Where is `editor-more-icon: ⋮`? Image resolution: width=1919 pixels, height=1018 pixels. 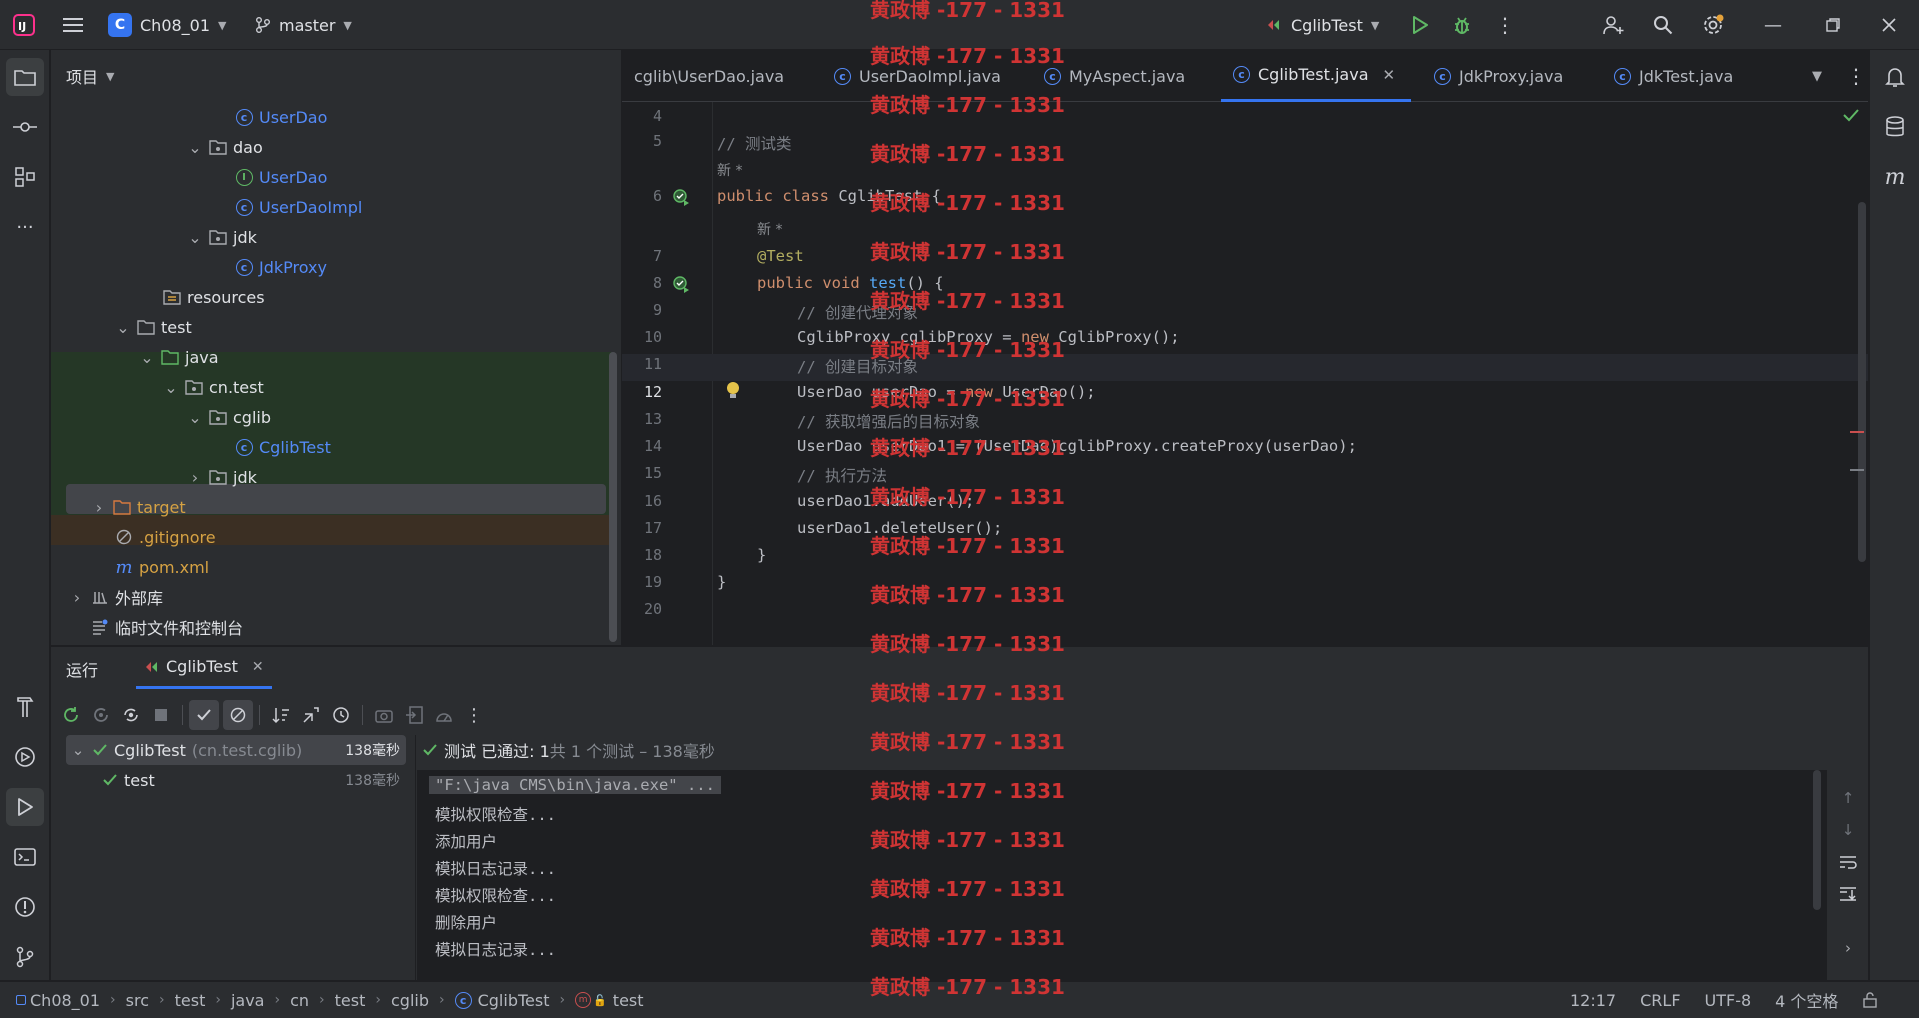
editor-more-icon: ⋮ is located at coordinates (1856, 76).